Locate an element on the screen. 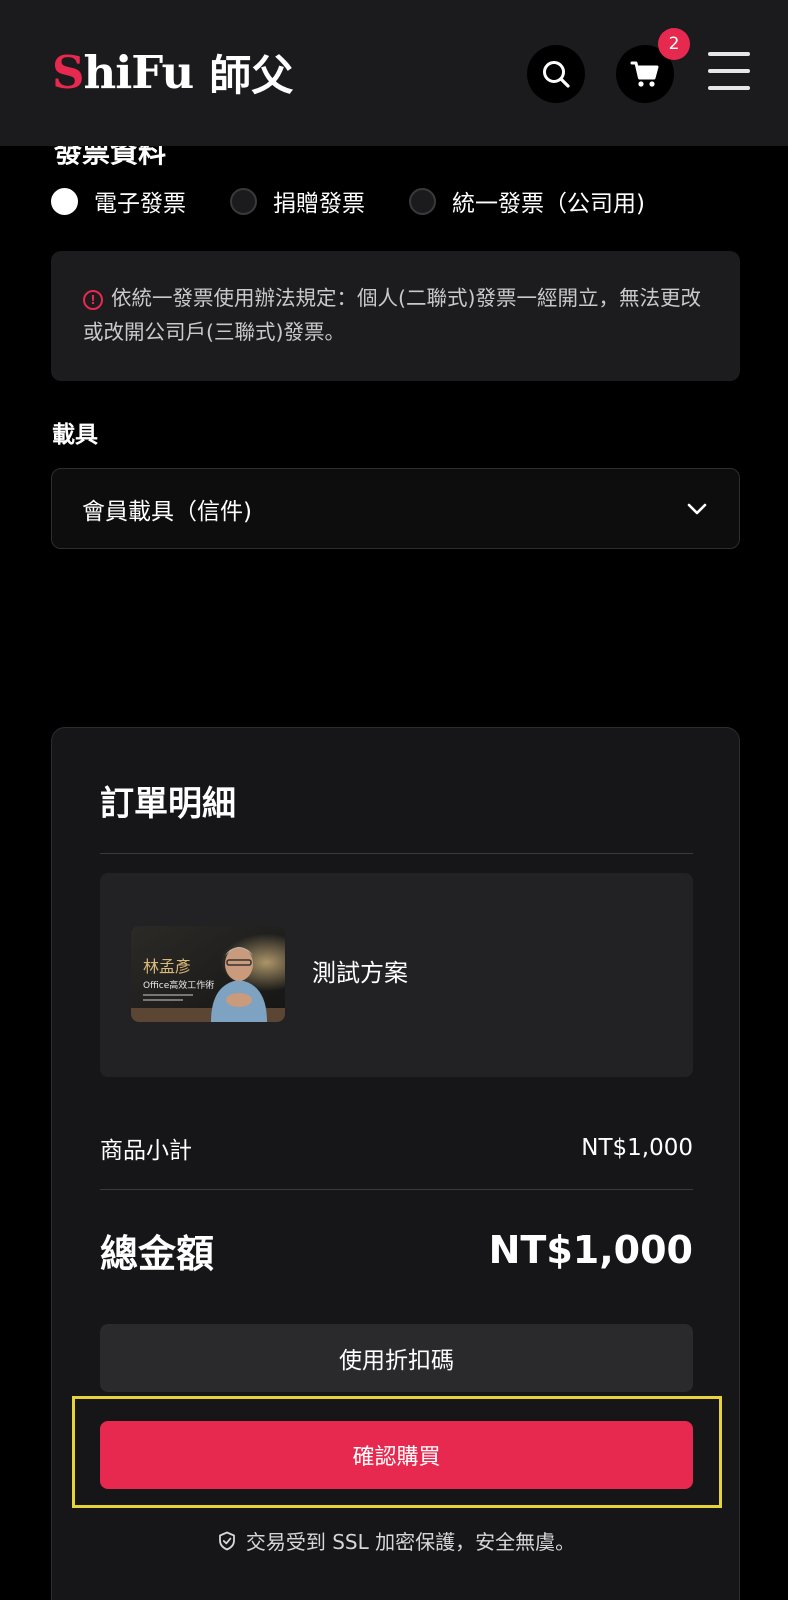 The height and width of the screenshot is (1600, 788). logo-english: ShiFu is located at coordinates (123, 72).